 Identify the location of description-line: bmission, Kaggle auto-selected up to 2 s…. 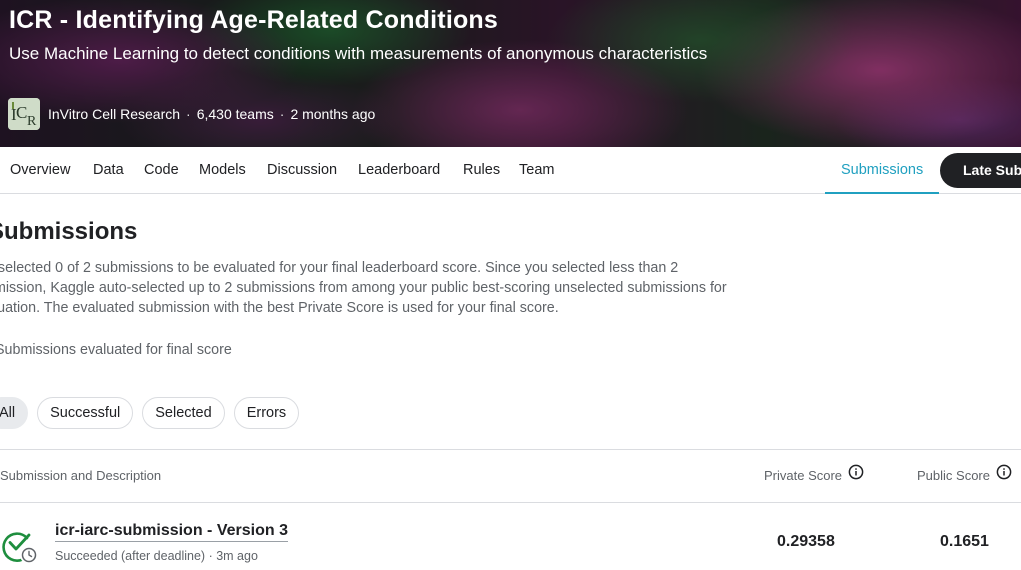
(363, 288).